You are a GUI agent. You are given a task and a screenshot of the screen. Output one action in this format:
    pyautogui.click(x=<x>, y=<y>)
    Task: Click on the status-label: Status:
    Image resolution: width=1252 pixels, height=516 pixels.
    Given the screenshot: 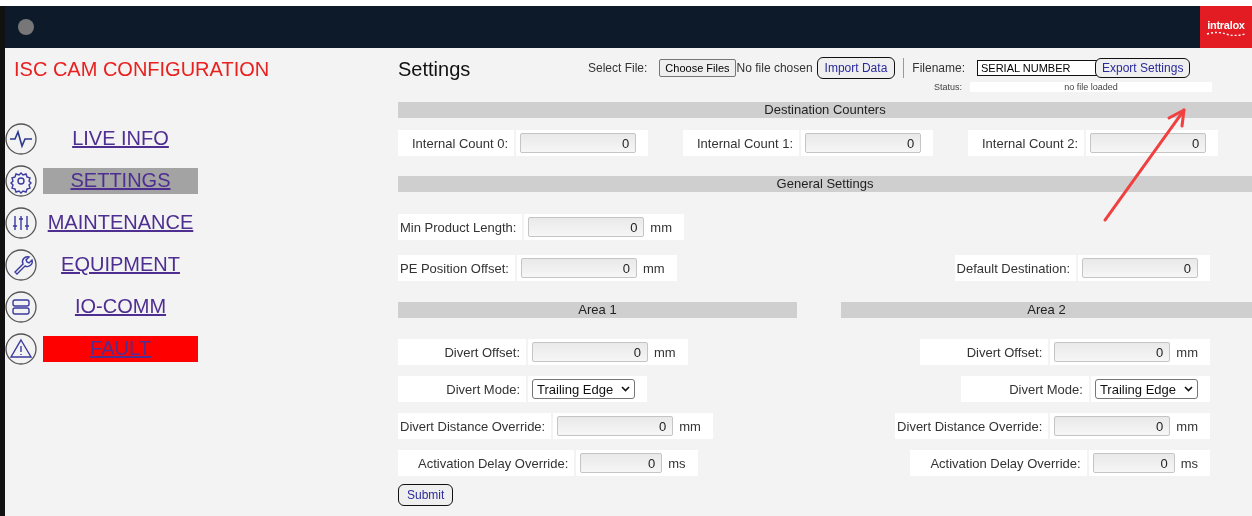 What is the action you would take?
    pyautogui.click(x=948, y=87)
    